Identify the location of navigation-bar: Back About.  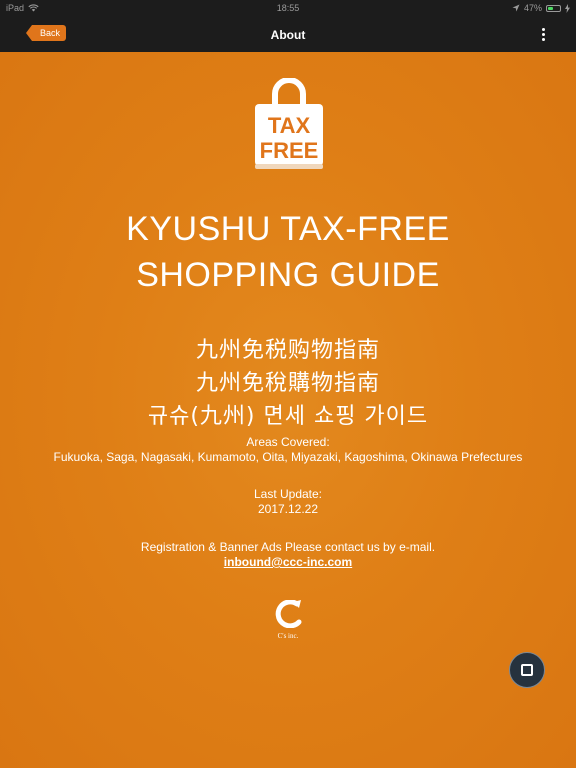
(288, 34).